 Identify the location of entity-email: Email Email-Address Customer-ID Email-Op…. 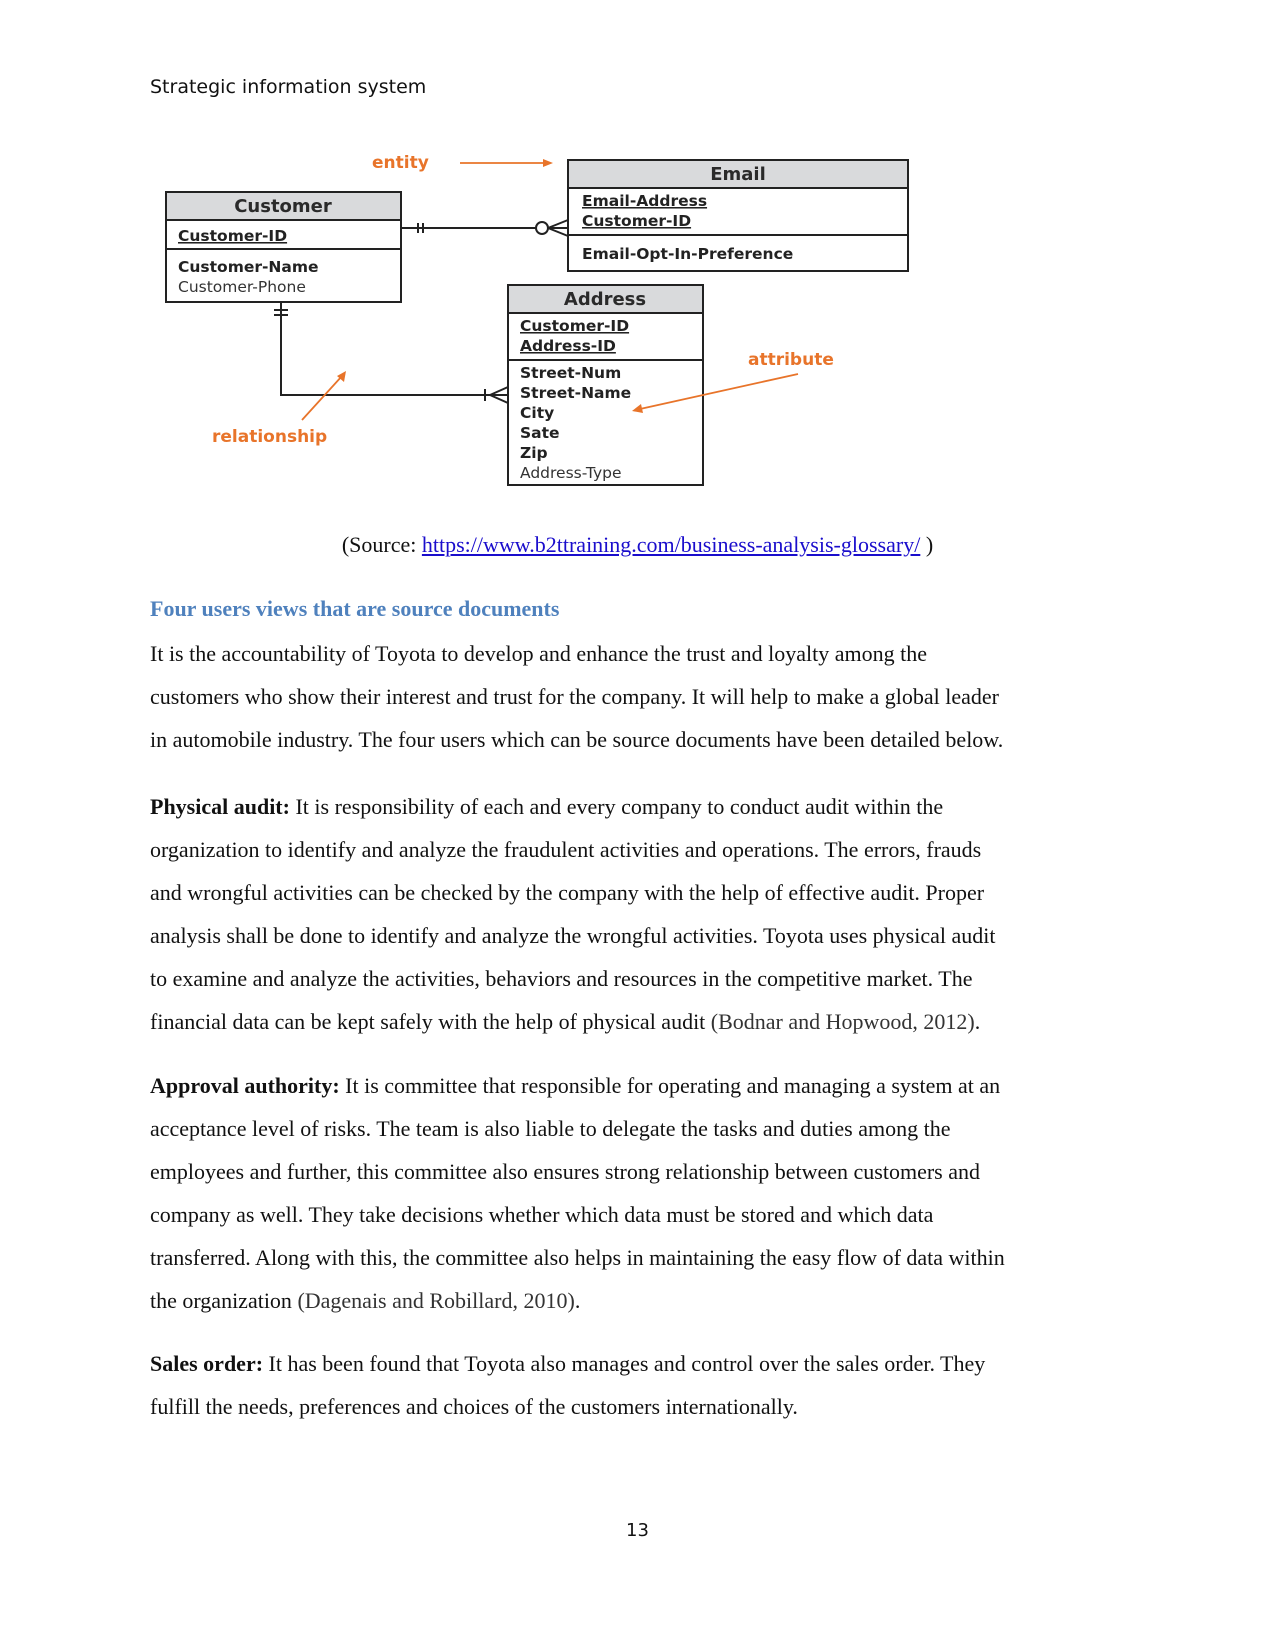
(738, 215).